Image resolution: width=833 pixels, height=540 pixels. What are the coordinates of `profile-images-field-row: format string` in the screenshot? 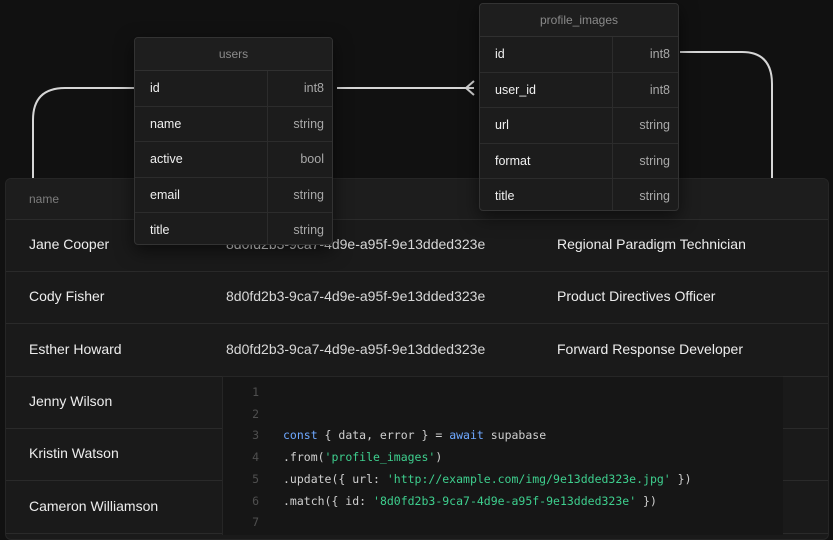 It's located at (579, 161).